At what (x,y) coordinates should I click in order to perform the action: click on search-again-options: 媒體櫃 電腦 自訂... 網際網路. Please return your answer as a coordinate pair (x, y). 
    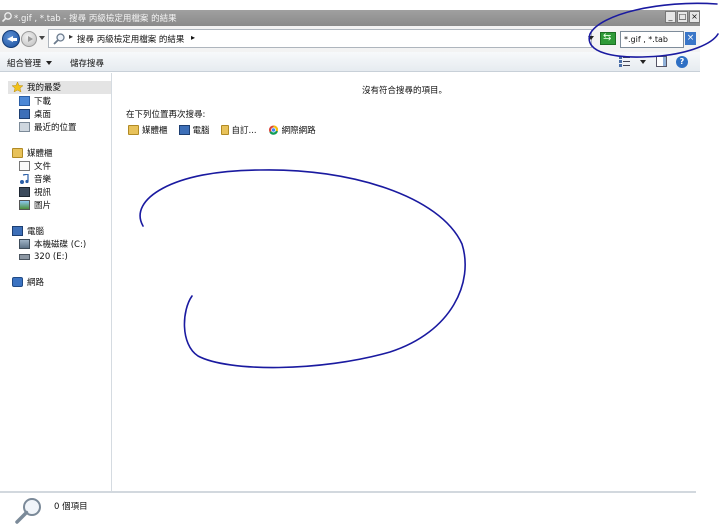
    Looking at the image, I should click on (222, 130).